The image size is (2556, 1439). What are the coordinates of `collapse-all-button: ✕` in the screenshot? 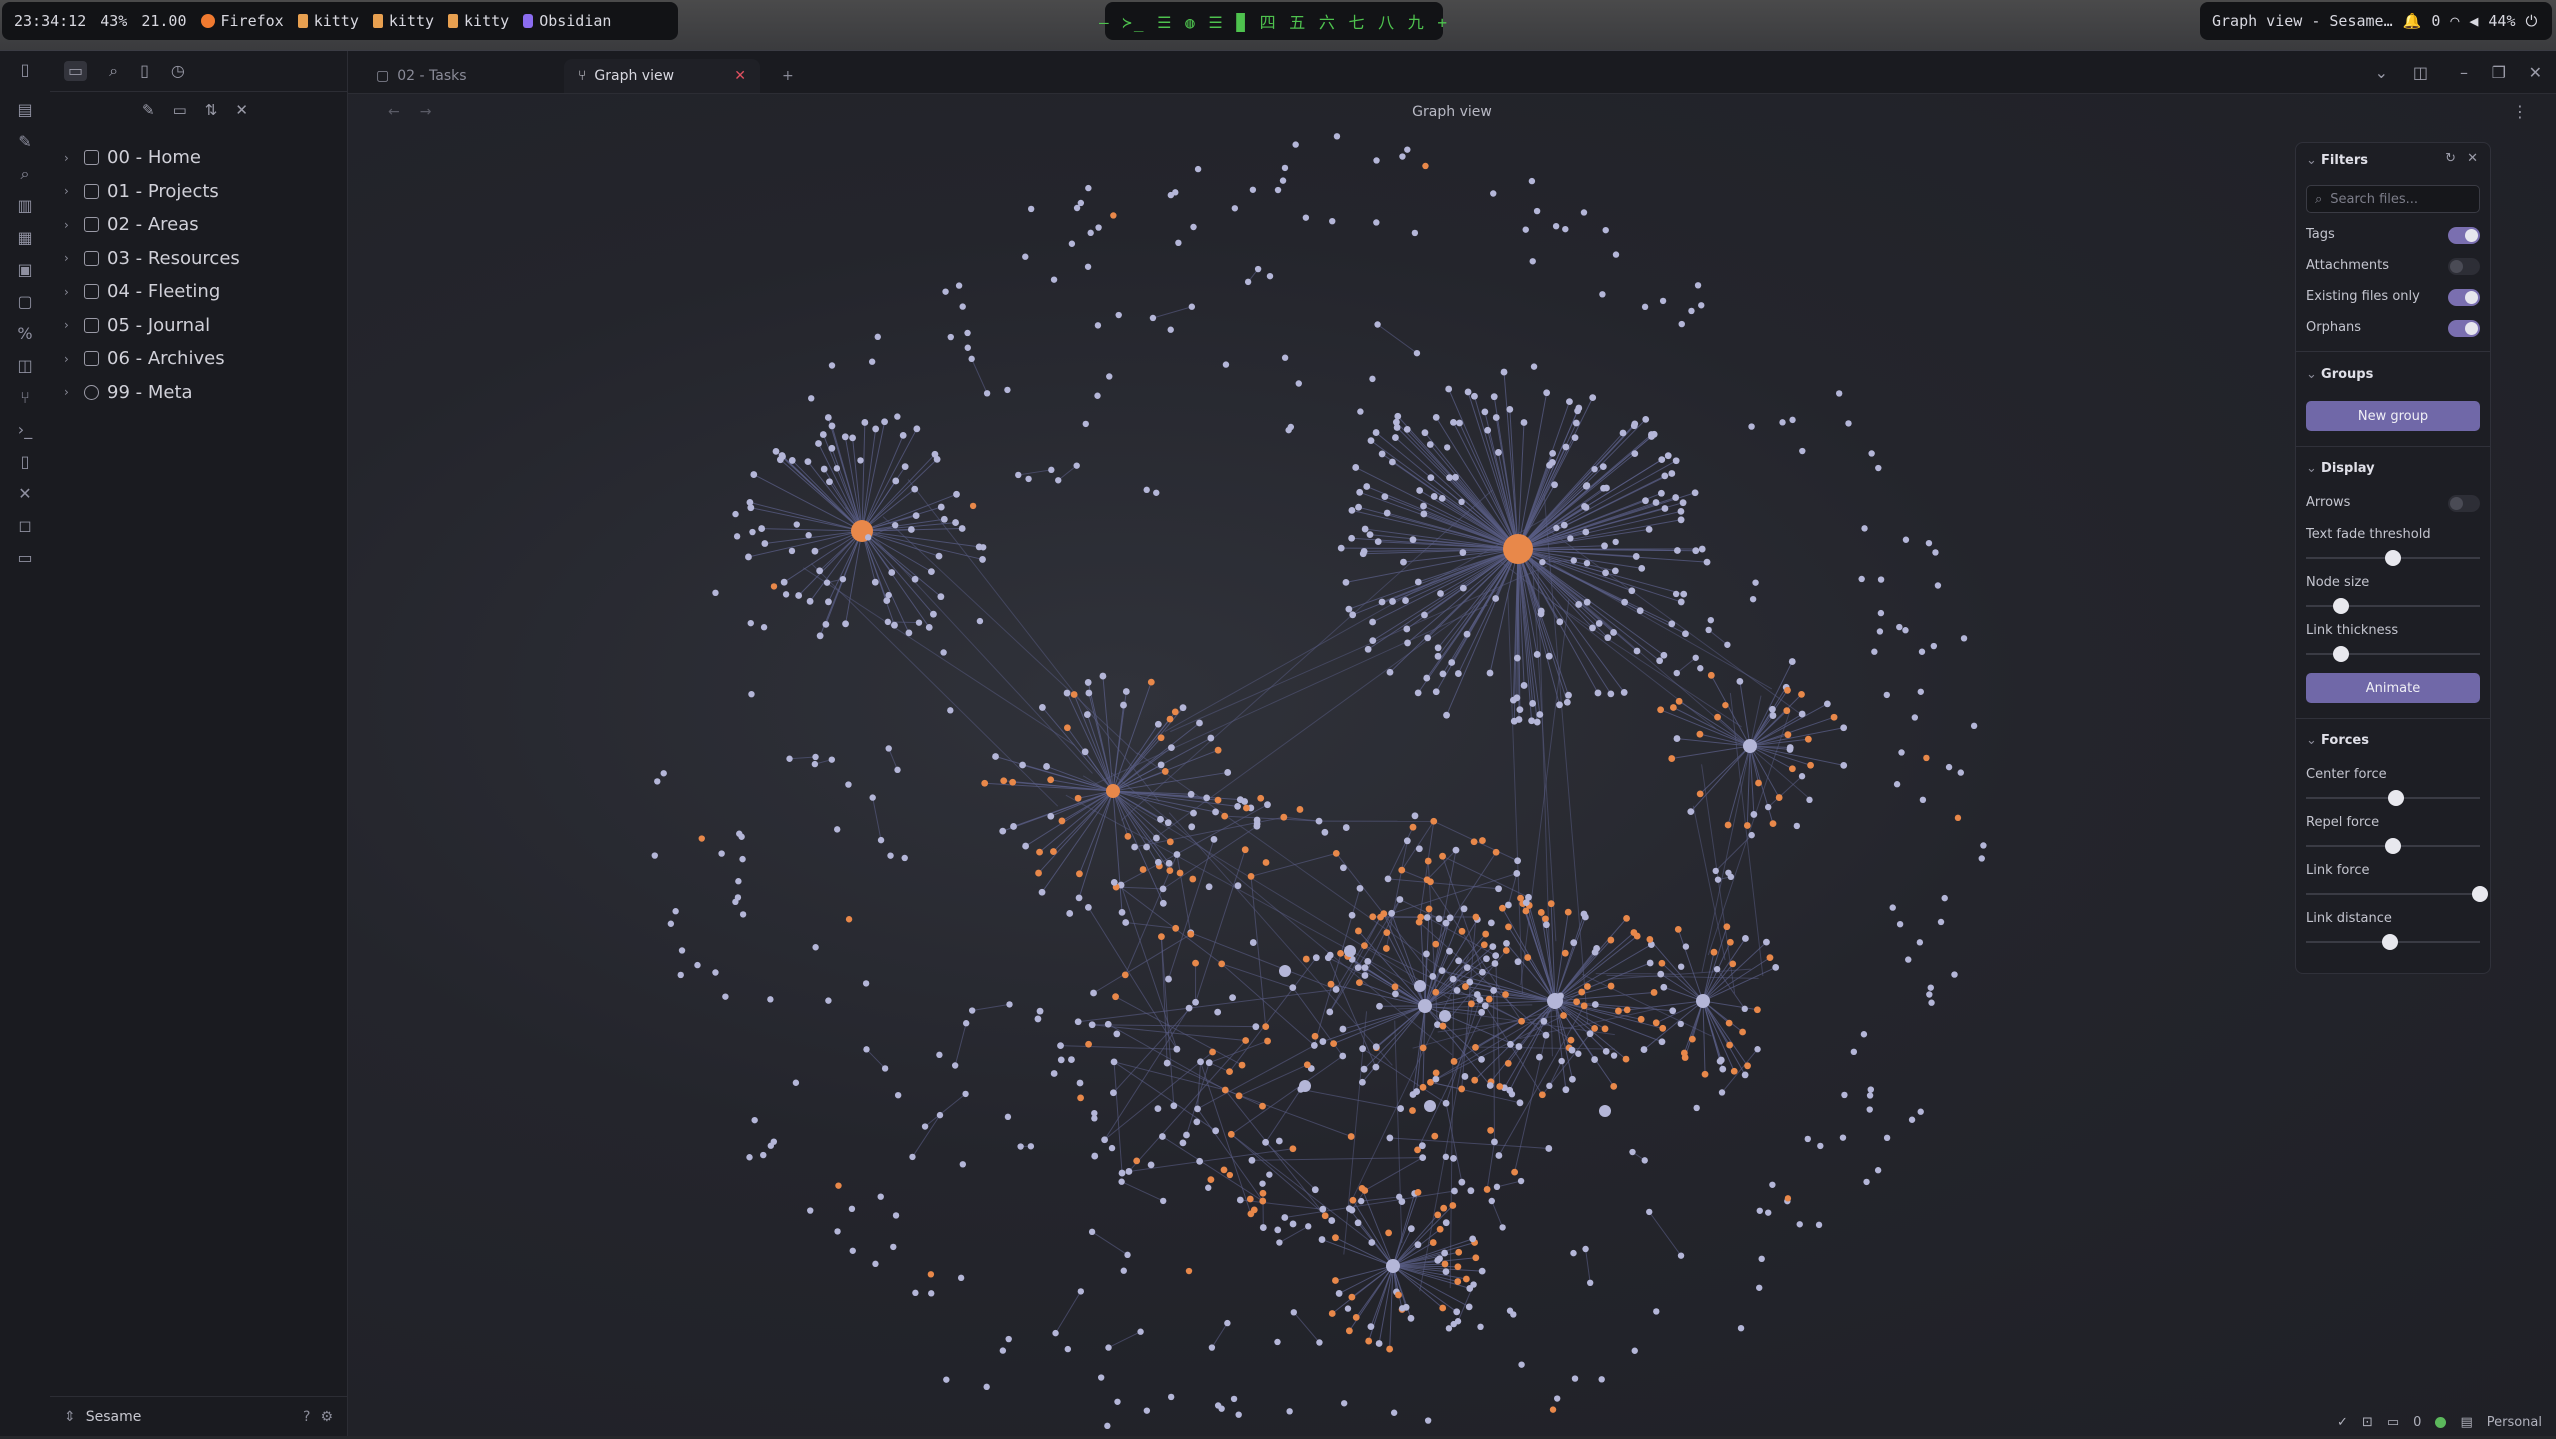 It's located at (241, 110).